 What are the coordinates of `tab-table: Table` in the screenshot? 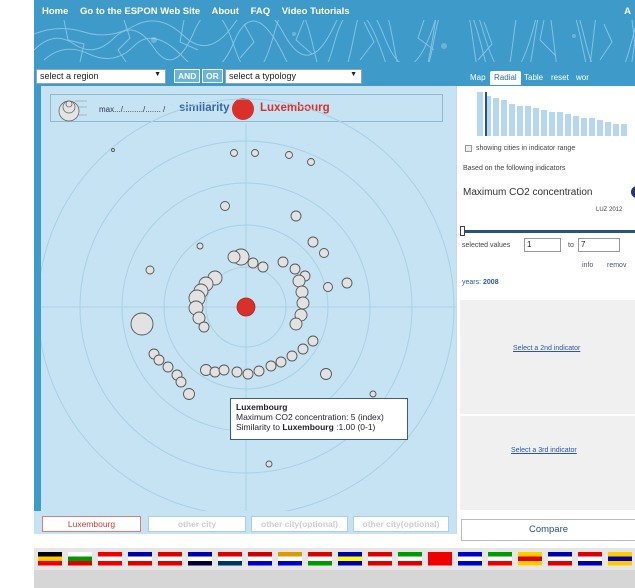 It's located at (533, 78).